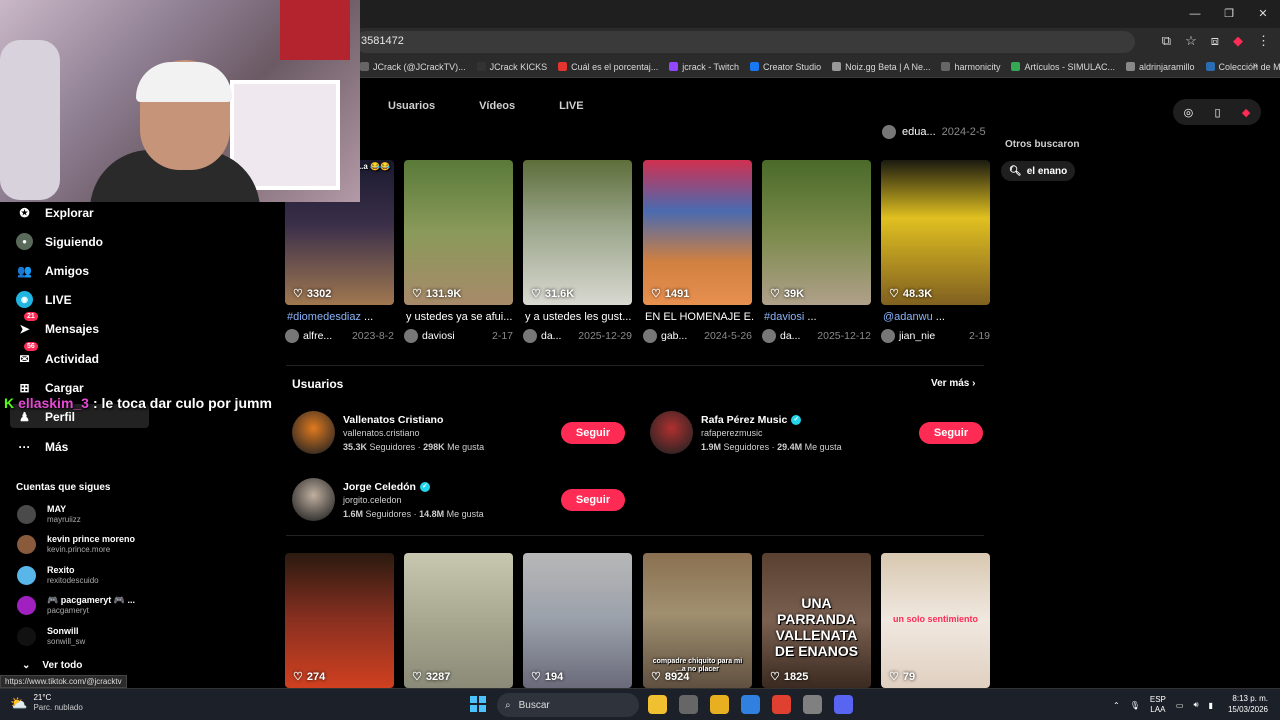 Image resolution: width=1280 pixels, height=720 pixels. I want to click on caption-hashtag: #daviosi, so click(784, 317).